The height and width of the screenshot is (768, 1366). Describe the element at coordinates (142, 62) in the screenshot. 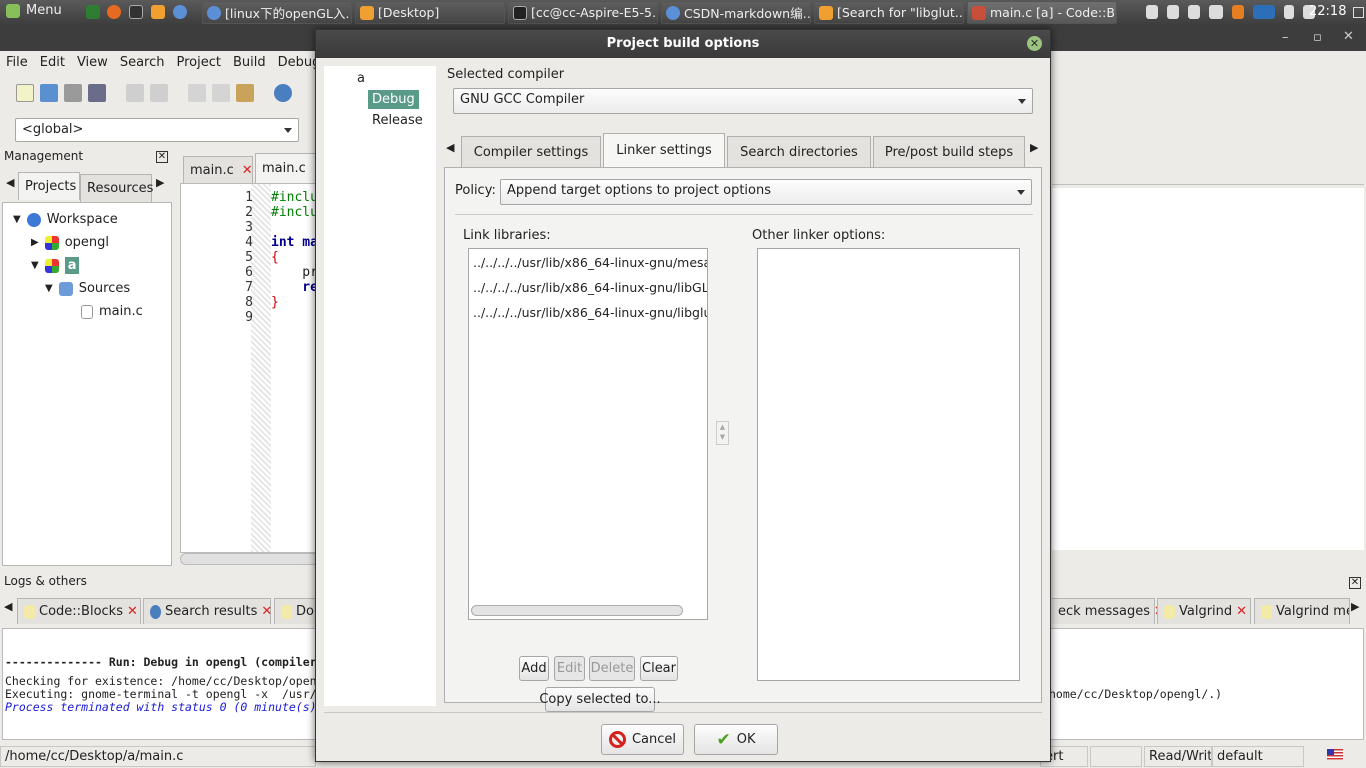

I see `menu-search: Search` at that location.